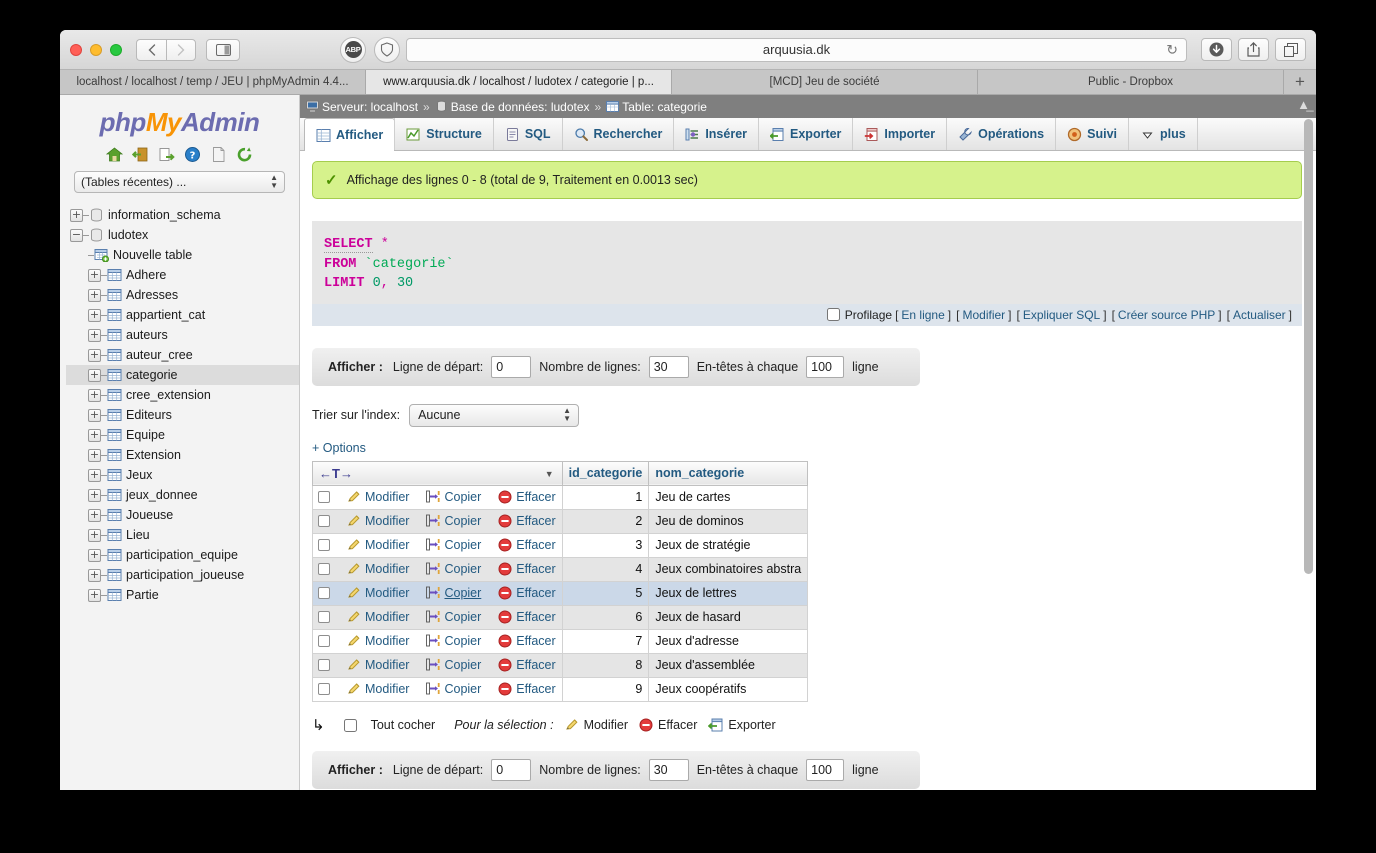  Describe the element at coordinates (182, 595) in the screenshot. I see `tree-node-partie: + Partie` at that location.